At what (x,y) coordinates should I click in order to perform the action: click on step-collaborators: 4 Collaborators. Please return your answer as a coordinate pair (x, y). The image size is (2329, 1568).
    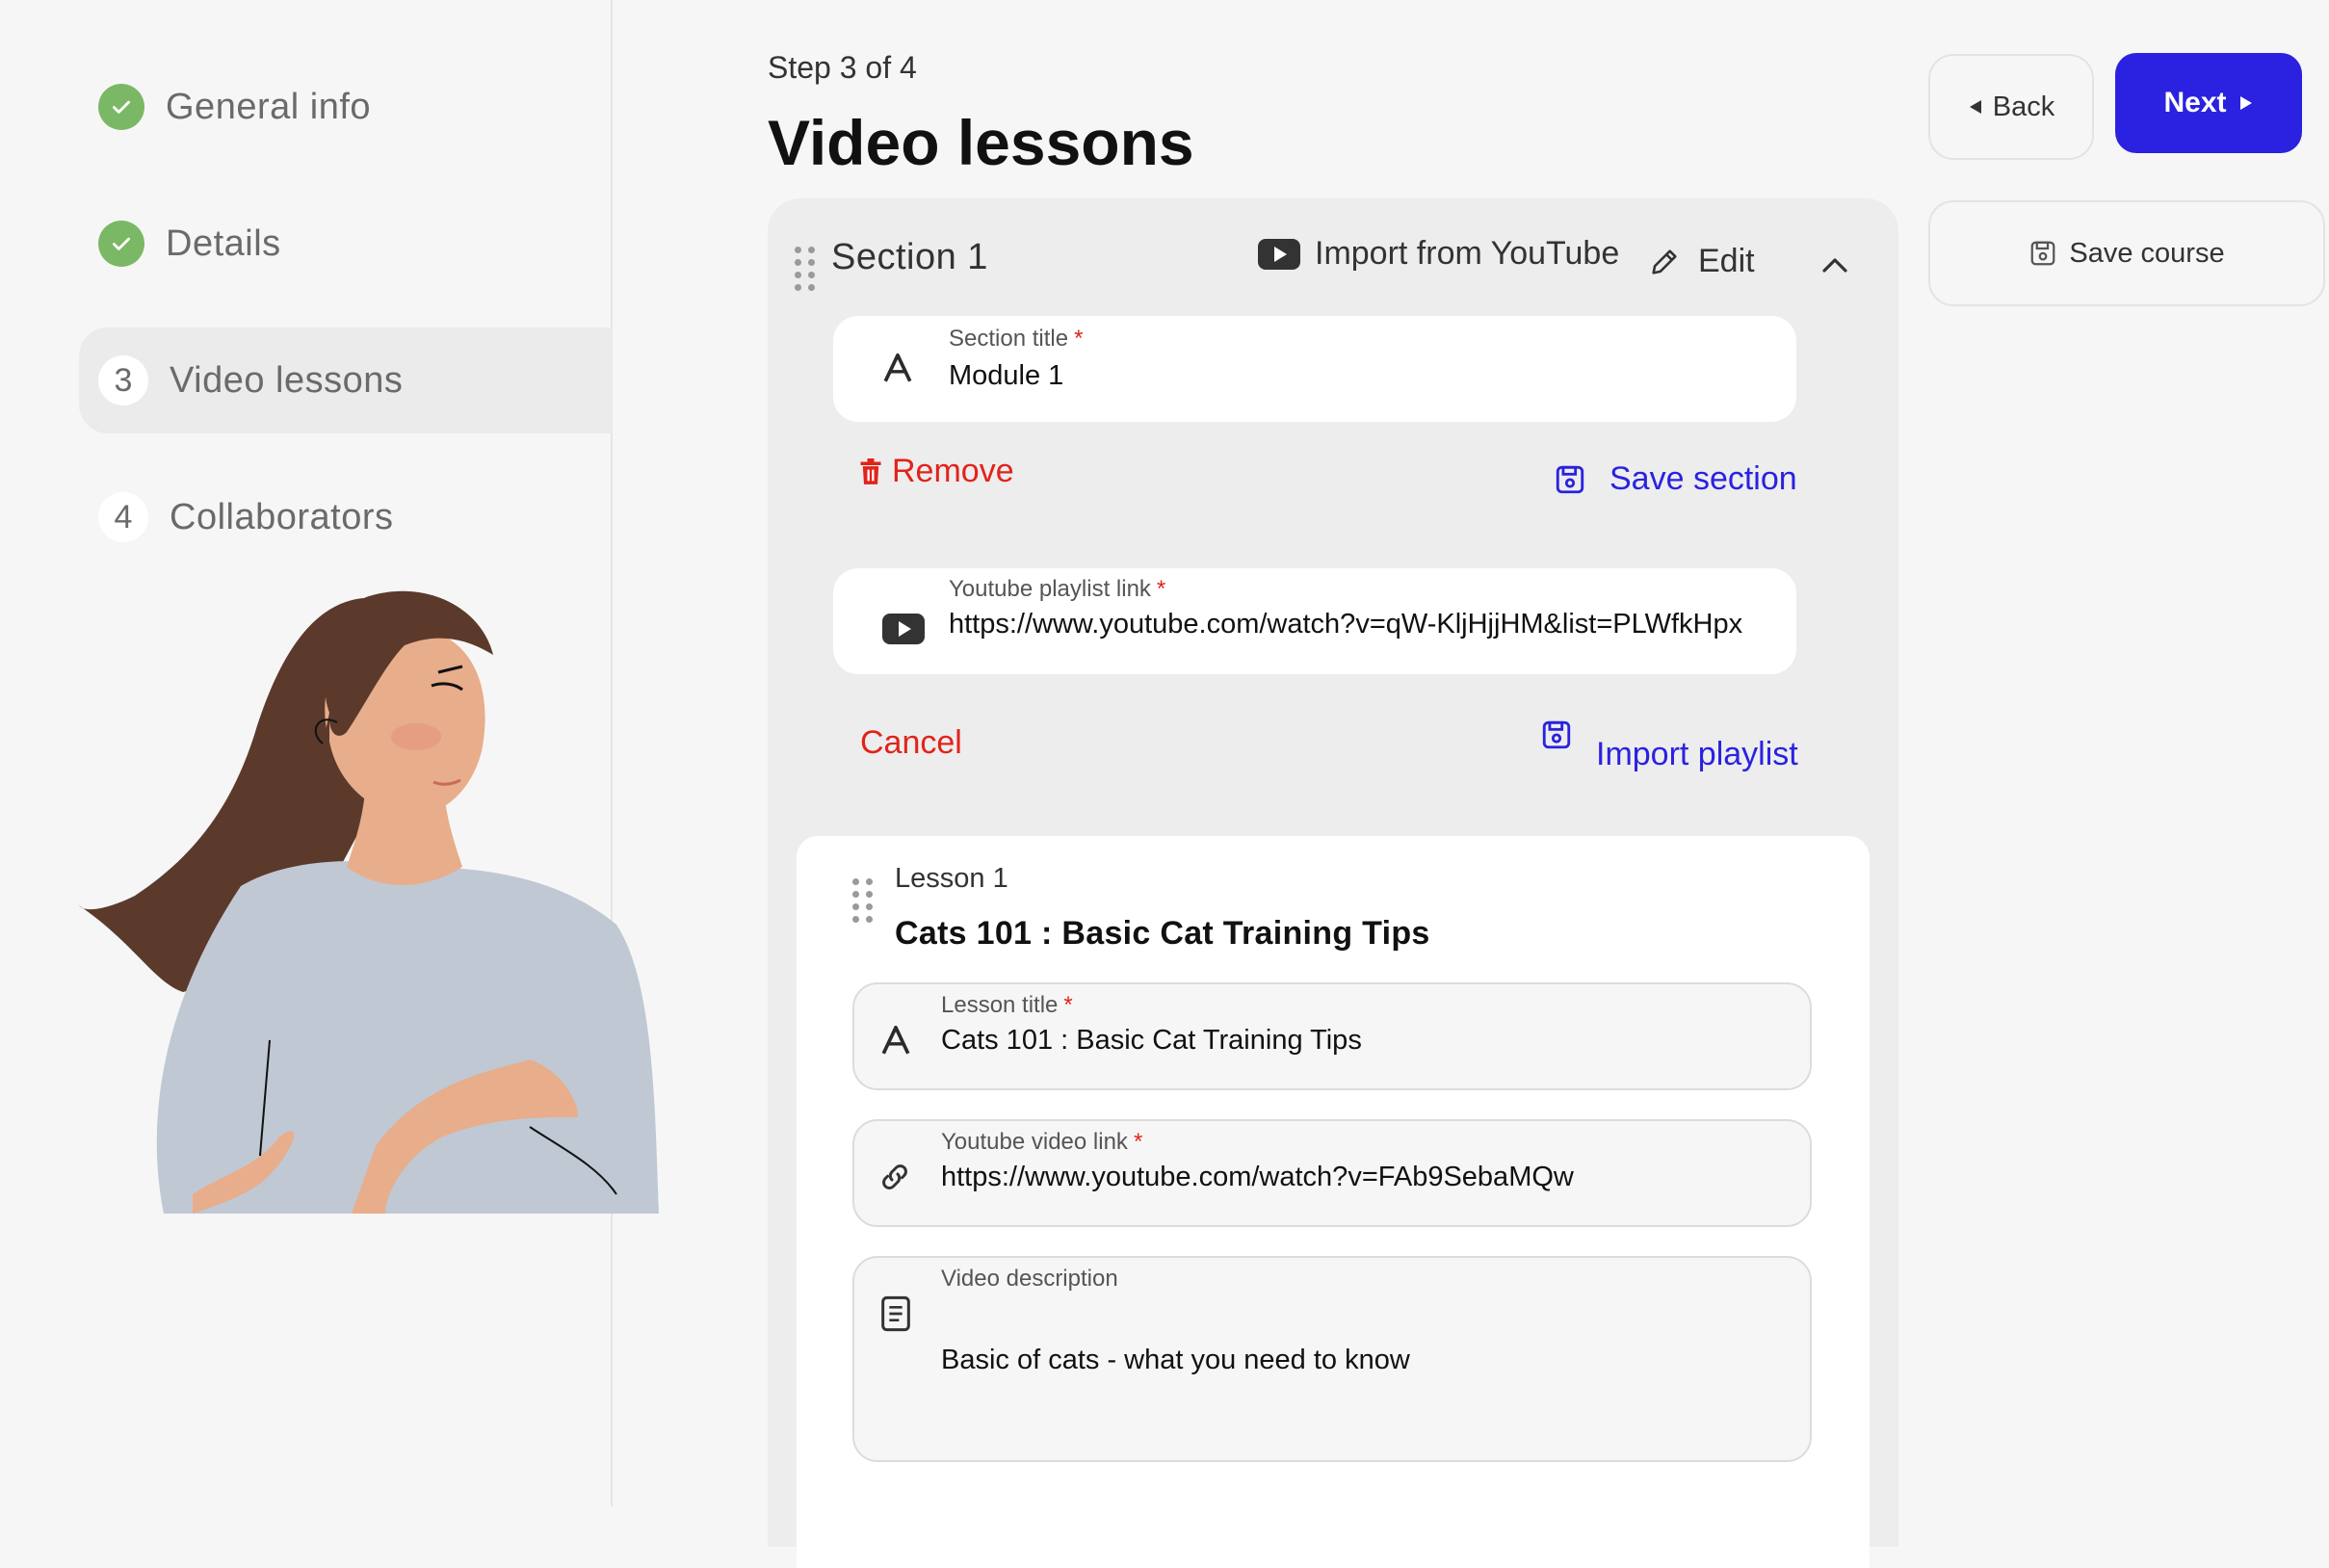
    Looking at the image, I should click on (346, 517).